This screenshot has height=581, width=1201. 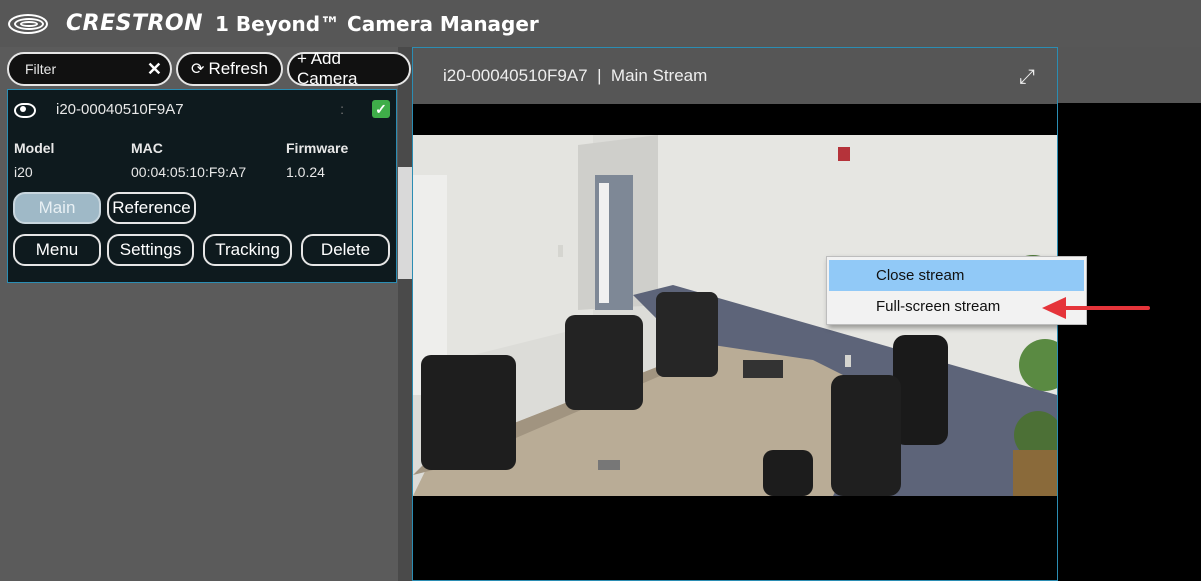 What do you see at coordinates (405, 314) in the screenshot?
I see `sidebar-scrollbar` at bounding box center [405, 314].